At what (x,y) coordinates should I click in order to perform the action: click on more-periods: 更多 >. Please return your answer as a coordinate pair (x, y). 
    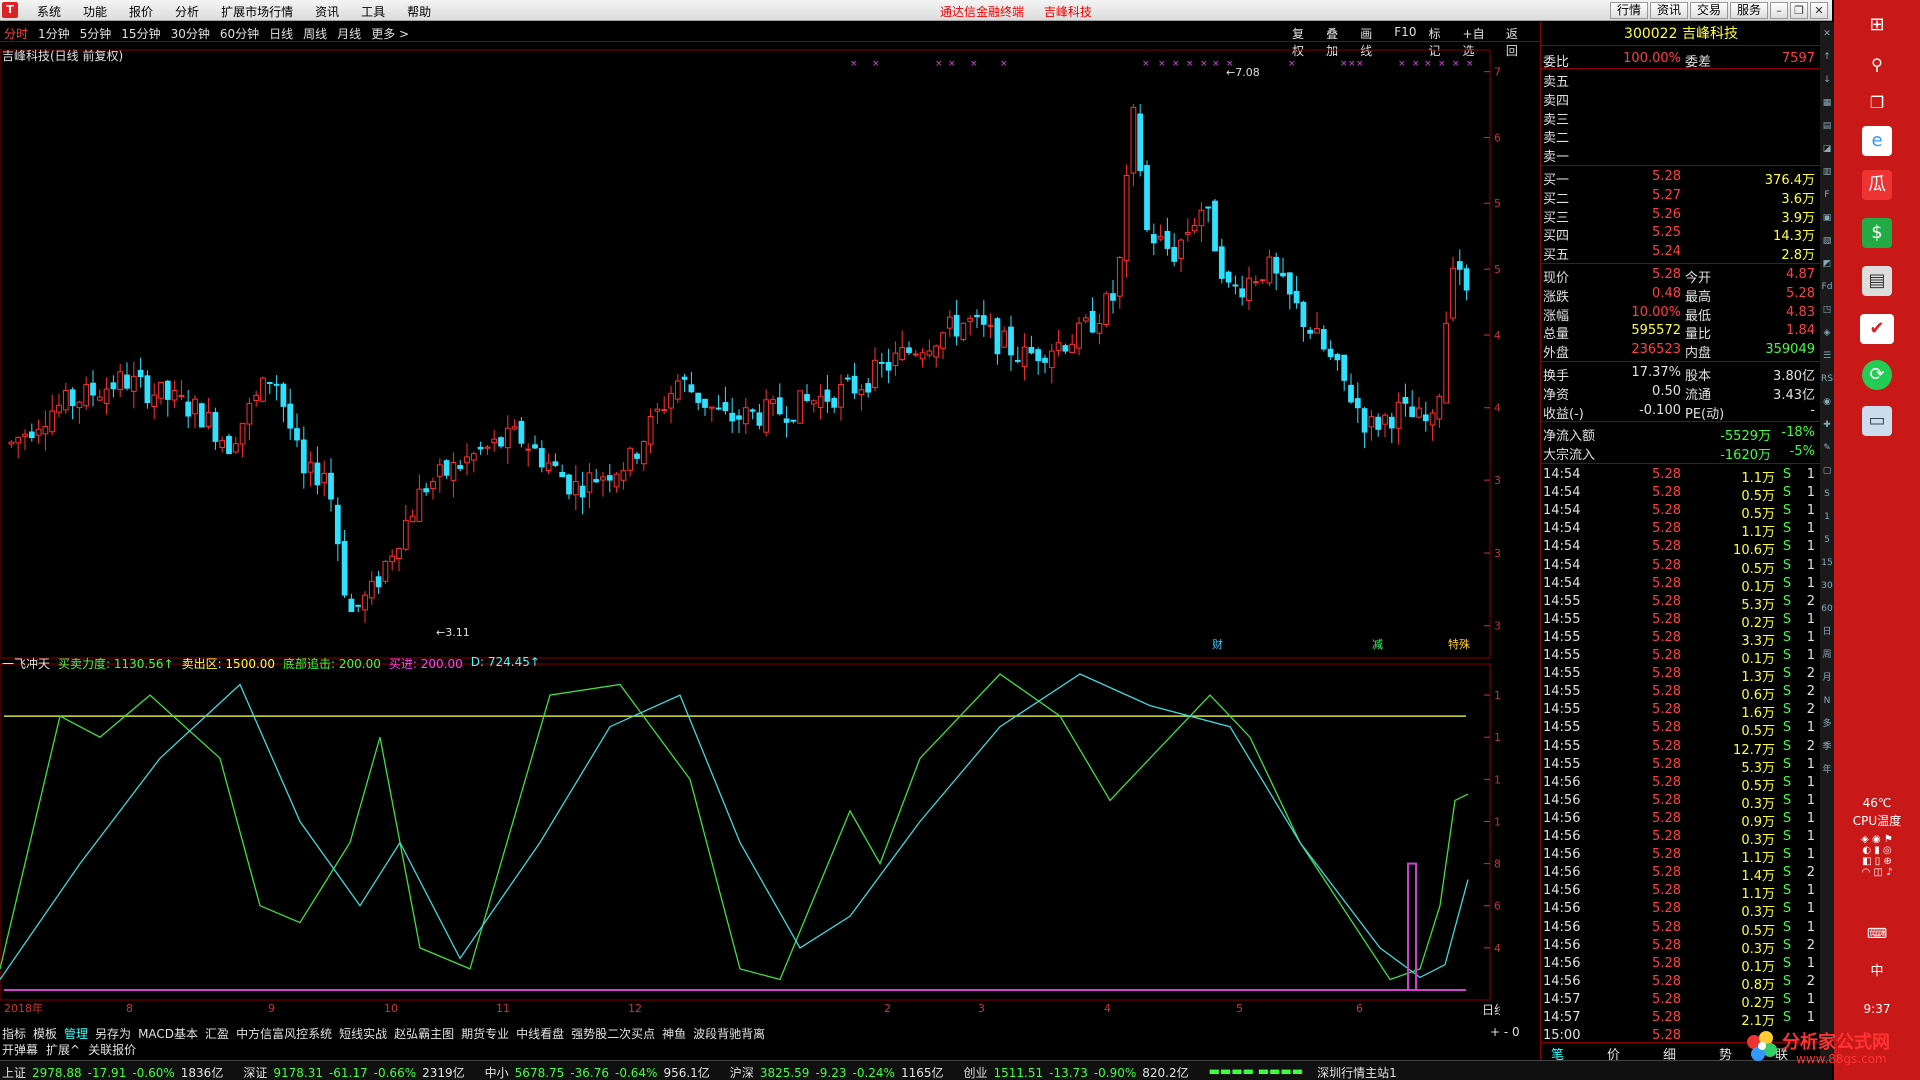
    Looking at the image, I should click on (390, 33).